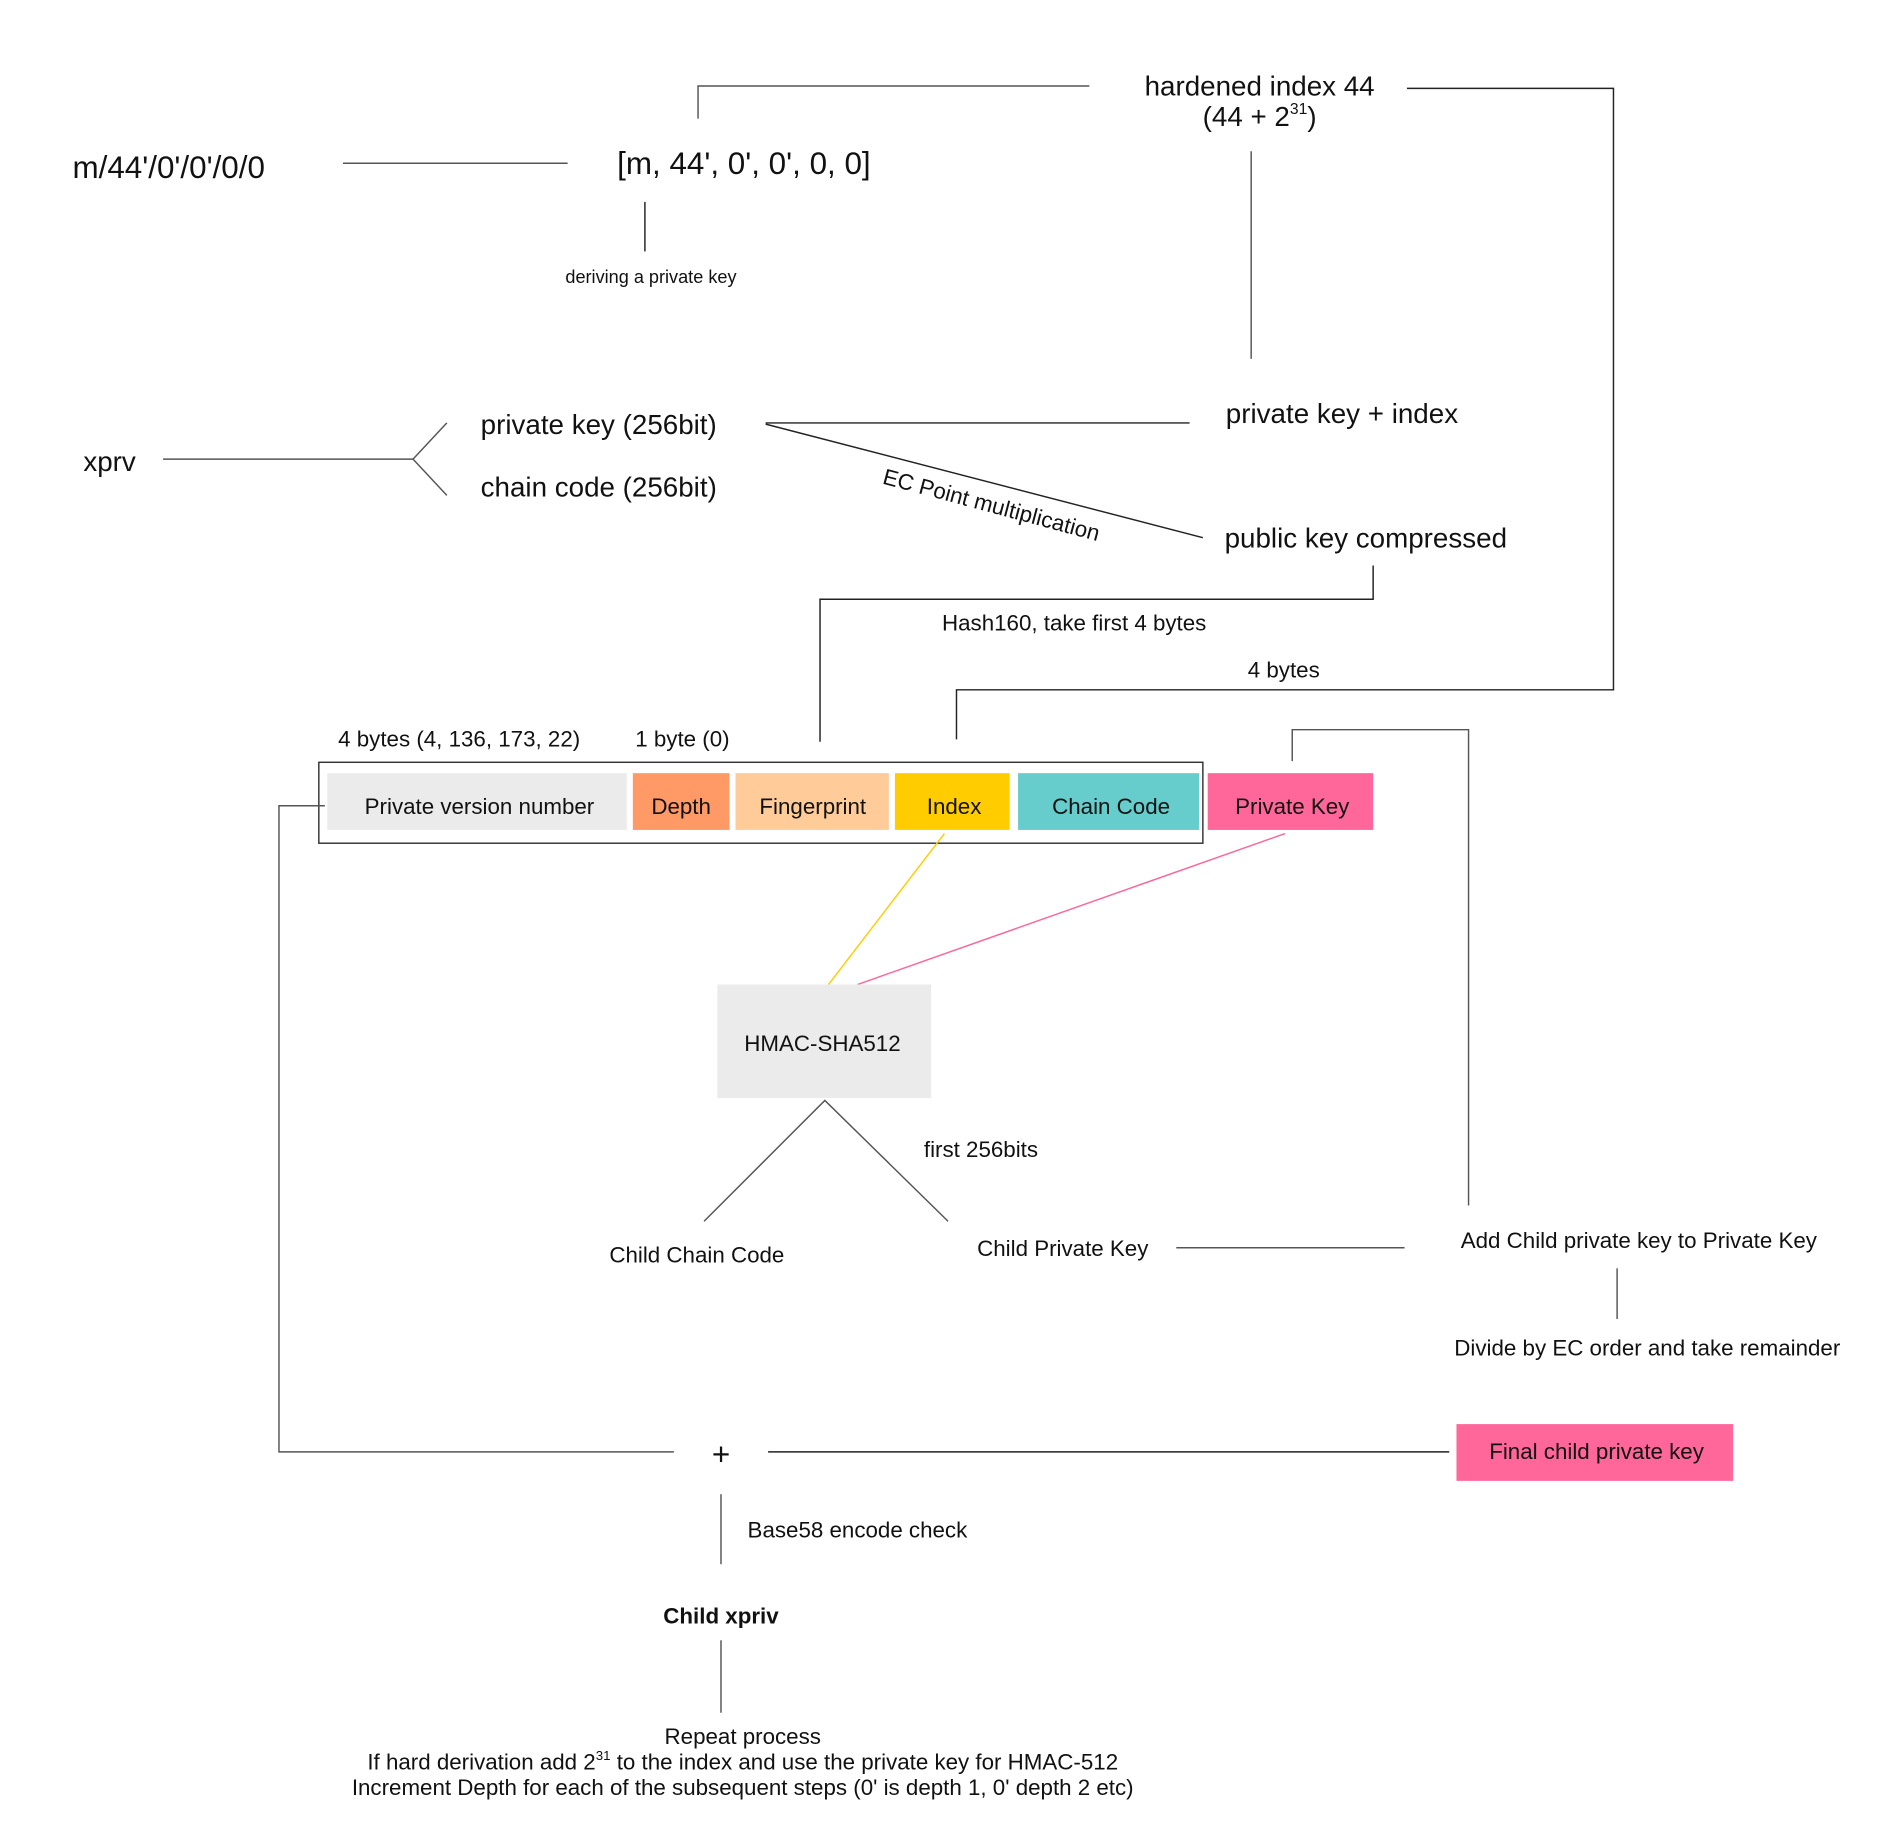 This screenshot has height=1841, width=1884. What do you see at coordinates (1074, 623) in the screenshot?
I see `hash160-label: Hash160, take first 4 bytes` at bounding box center [1074, 623].